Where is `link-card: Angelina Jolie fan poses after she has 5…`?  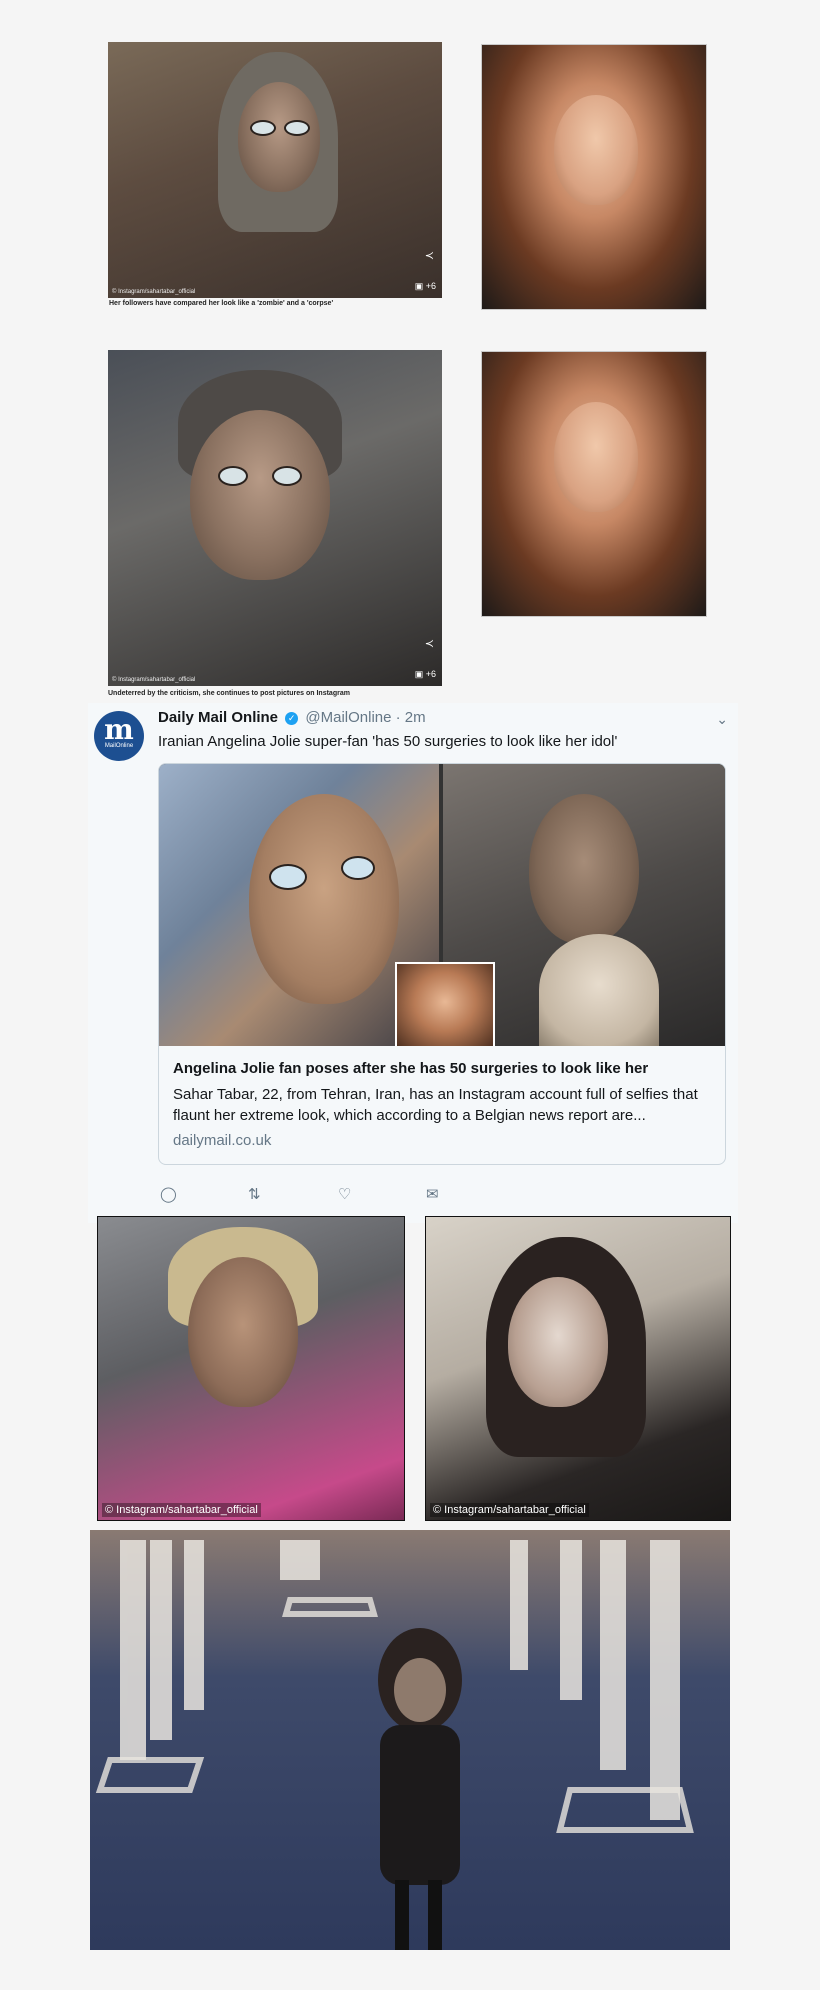 link-card: Angelina Jolie fan poses after she has 5… is located at coordinates (442, 964).